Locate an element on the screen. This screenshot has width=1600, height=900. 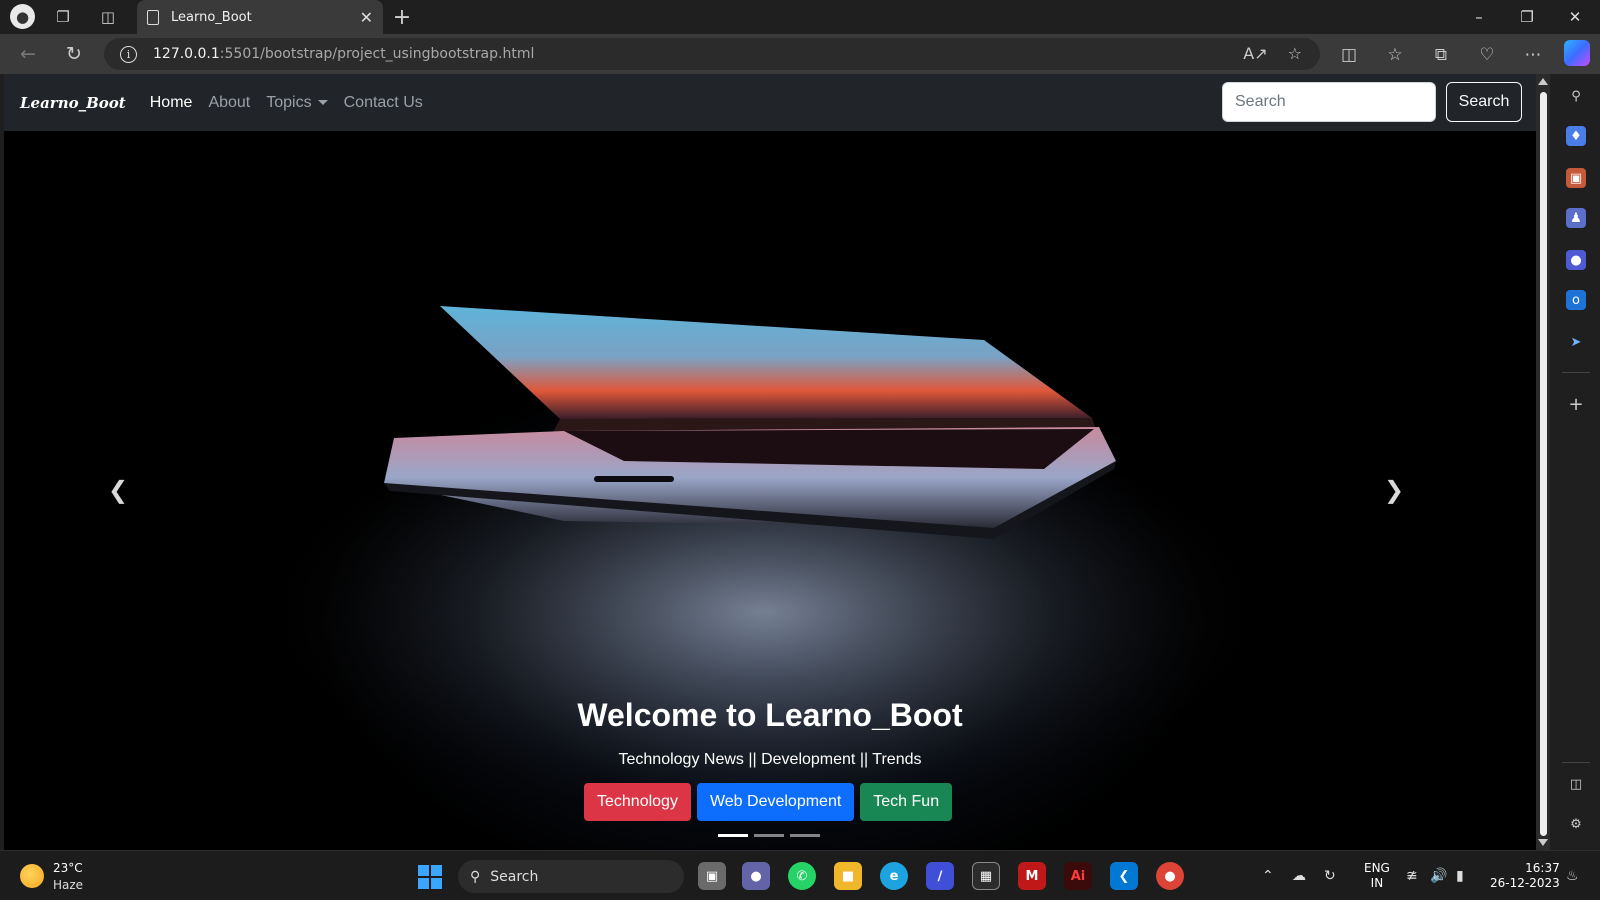
favorites-icon: ☆ is located at coordinates (1395, 55).